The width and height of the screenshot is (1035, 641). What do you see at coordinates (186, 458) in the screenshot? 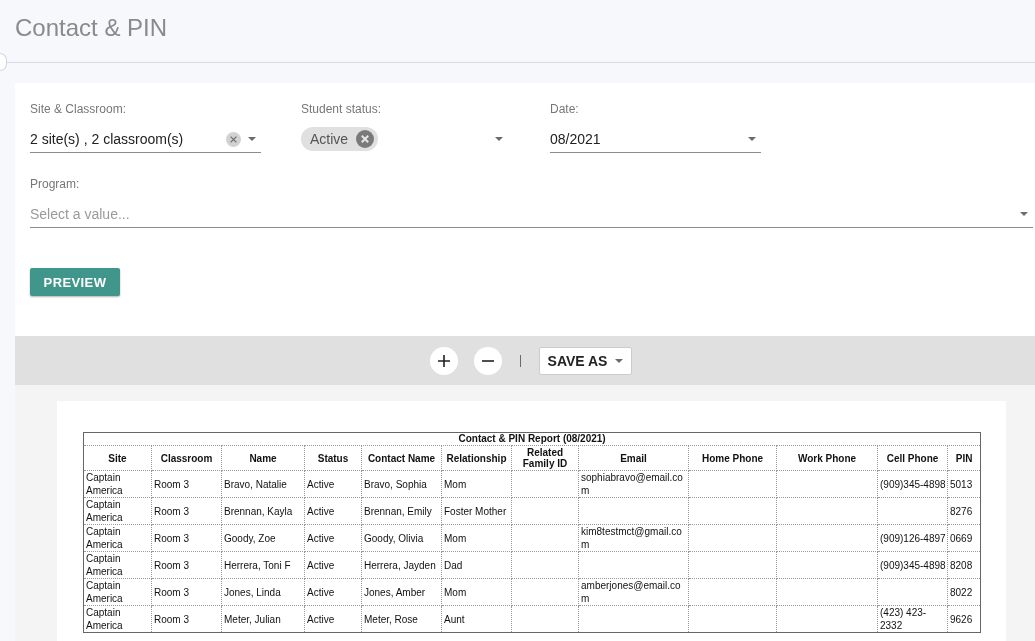
I see `column-header: Classroom` at bounding box center [186, 458].